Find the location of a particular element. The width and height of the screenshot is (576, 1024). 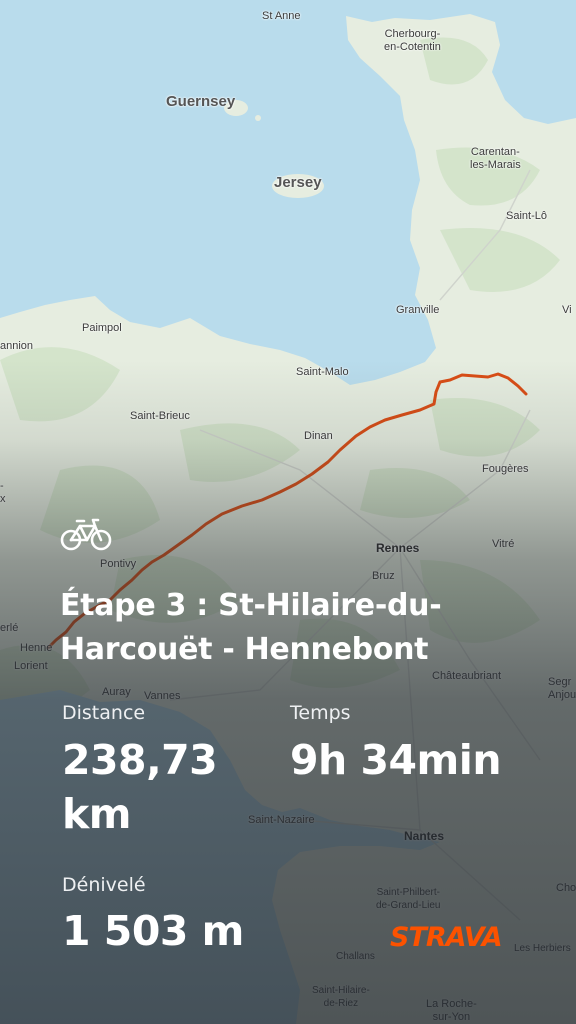

place-label: Granville is located at coordinates (418, 310).